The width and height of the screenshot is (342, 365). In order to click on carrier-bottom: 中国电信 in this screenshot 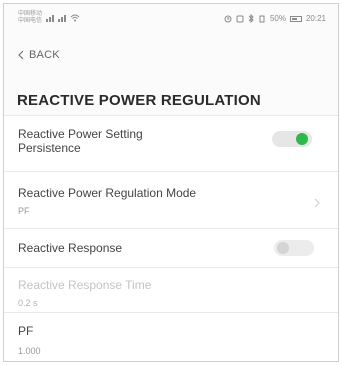, I will do `click(30, 21)`.